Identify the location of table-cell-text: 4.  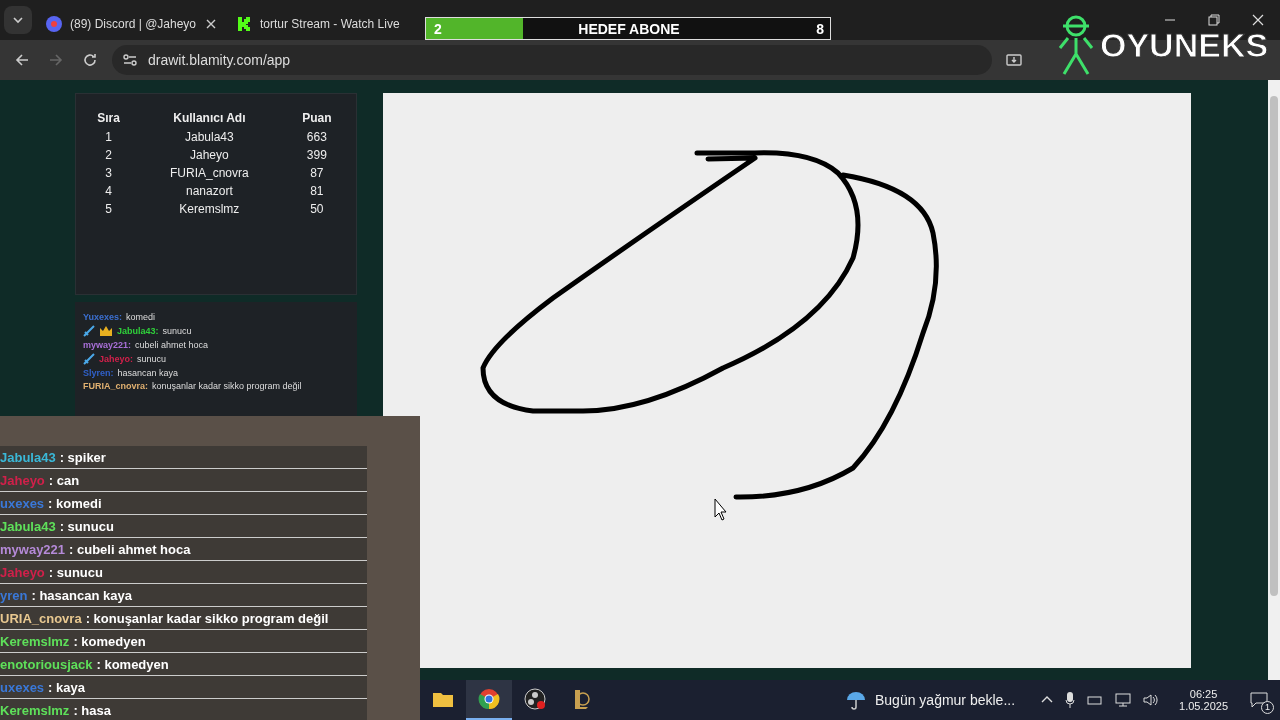
(108, 191).